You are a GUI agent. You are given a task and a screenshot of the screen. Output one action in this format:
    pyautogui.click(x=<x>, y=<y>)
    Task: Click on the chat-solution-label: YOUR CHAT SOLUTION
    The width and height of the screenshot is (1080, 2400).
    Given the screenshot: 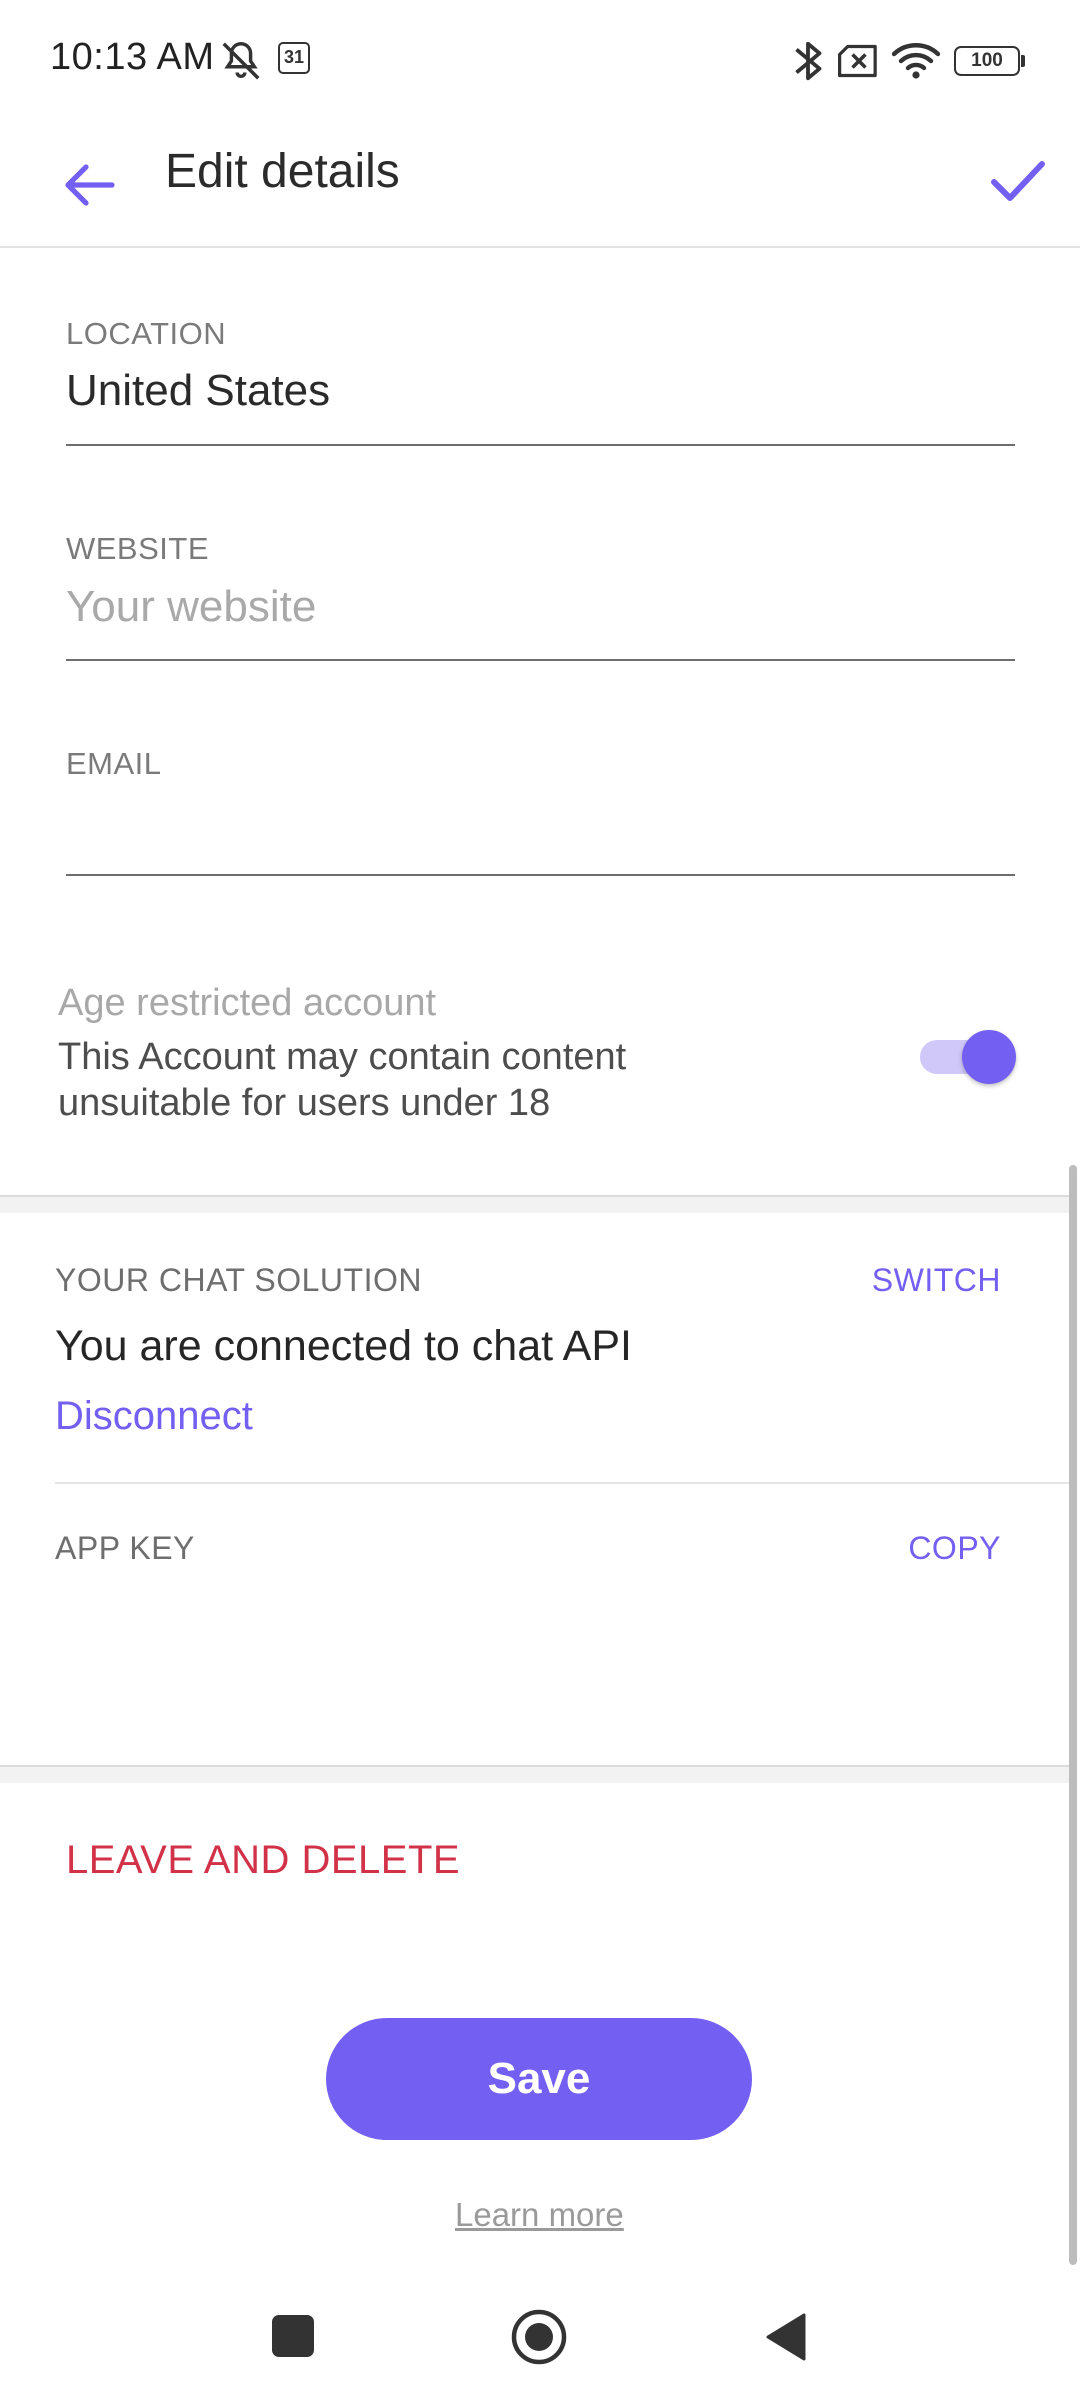 What is the action you would take?
    pyautogui.click(x=238, y=1280)
    